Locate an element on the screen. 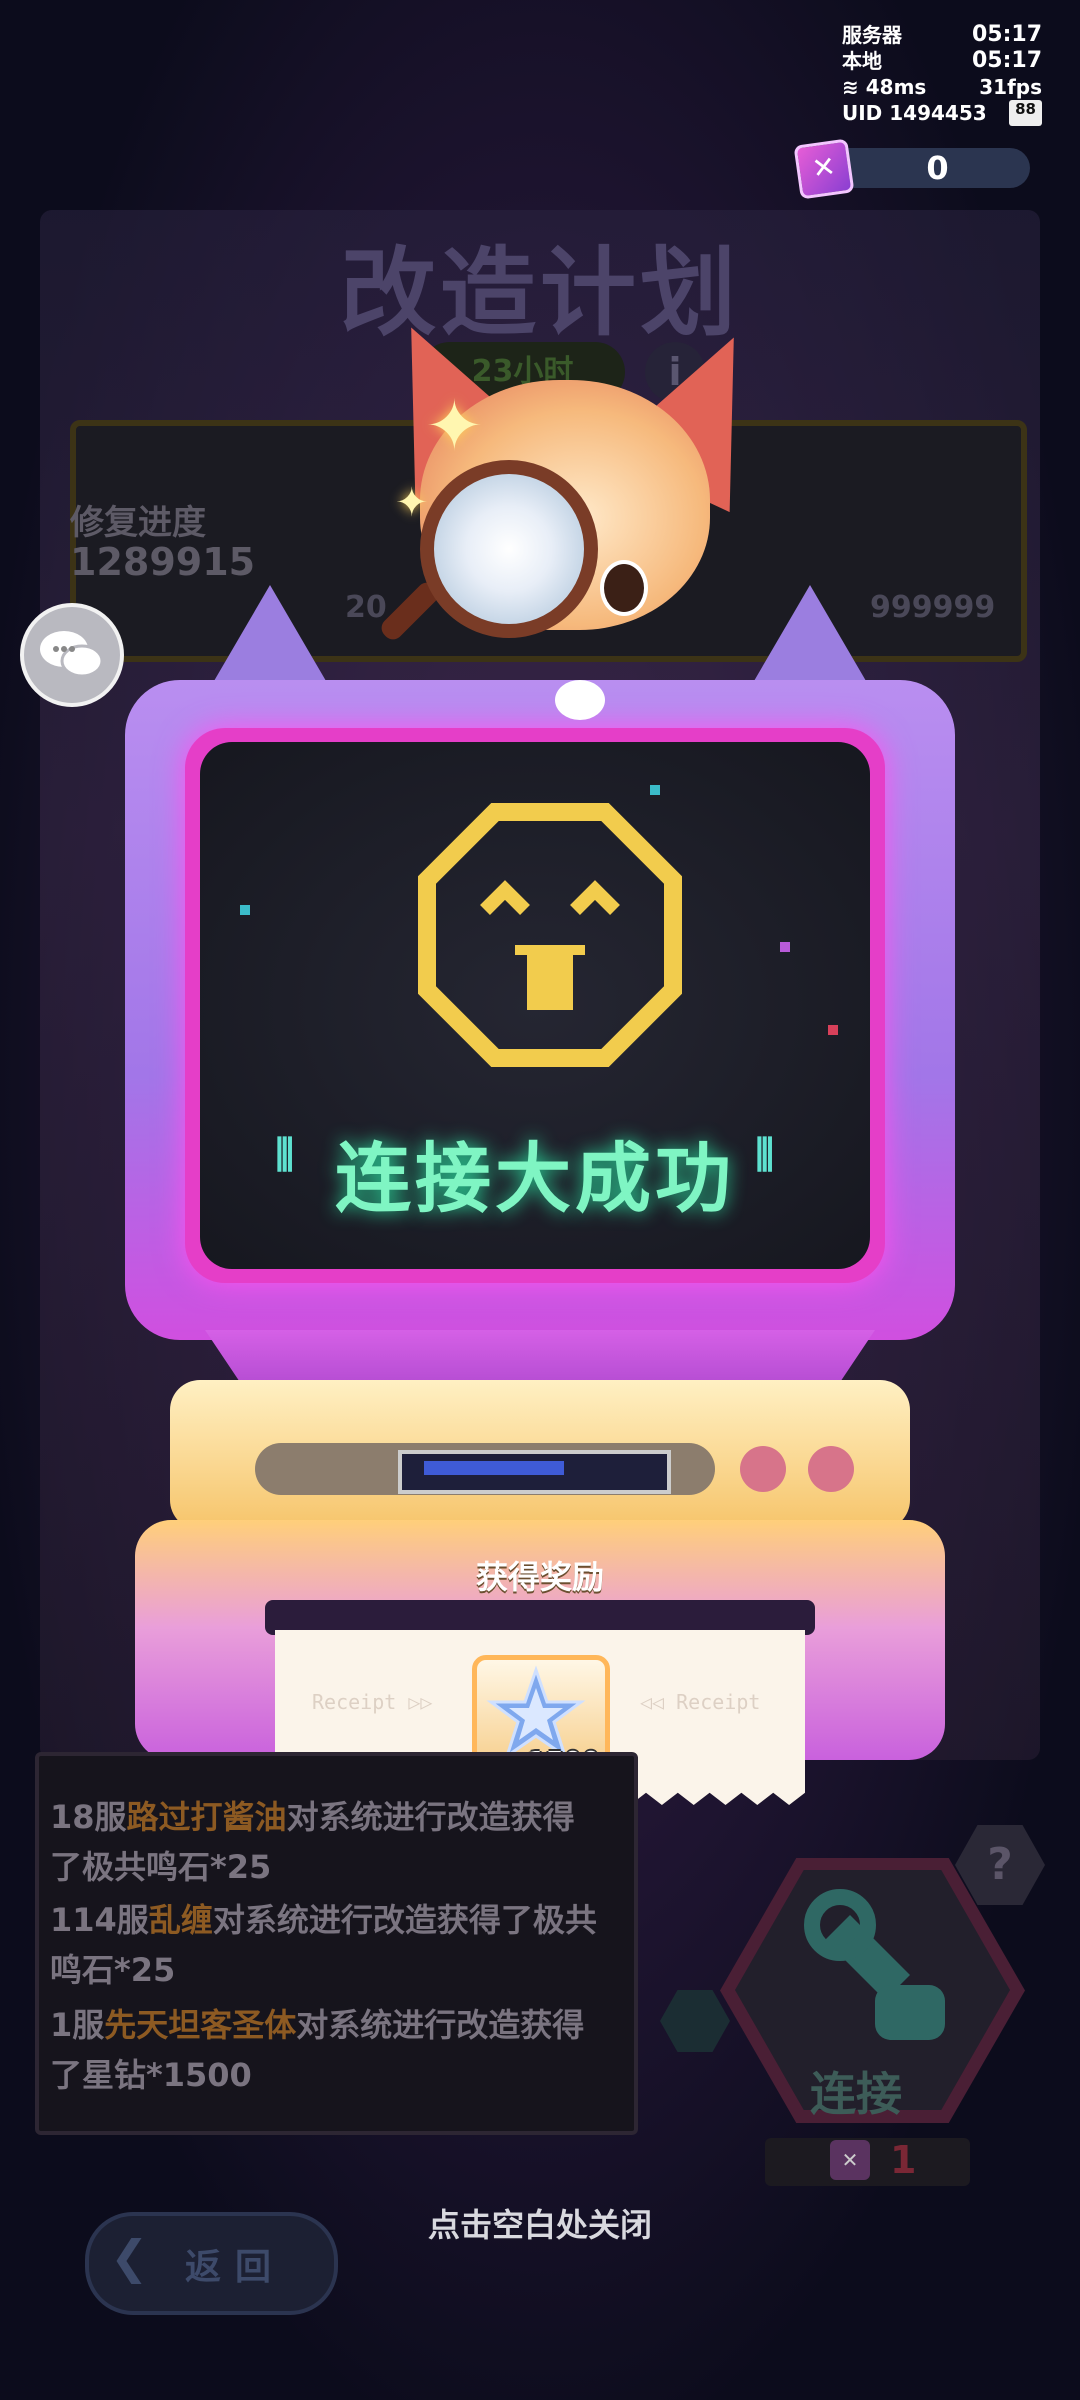 Image resolution: width=1080 pixels, height=2400 pixels. chat-button is located at coordinates (72, 655).